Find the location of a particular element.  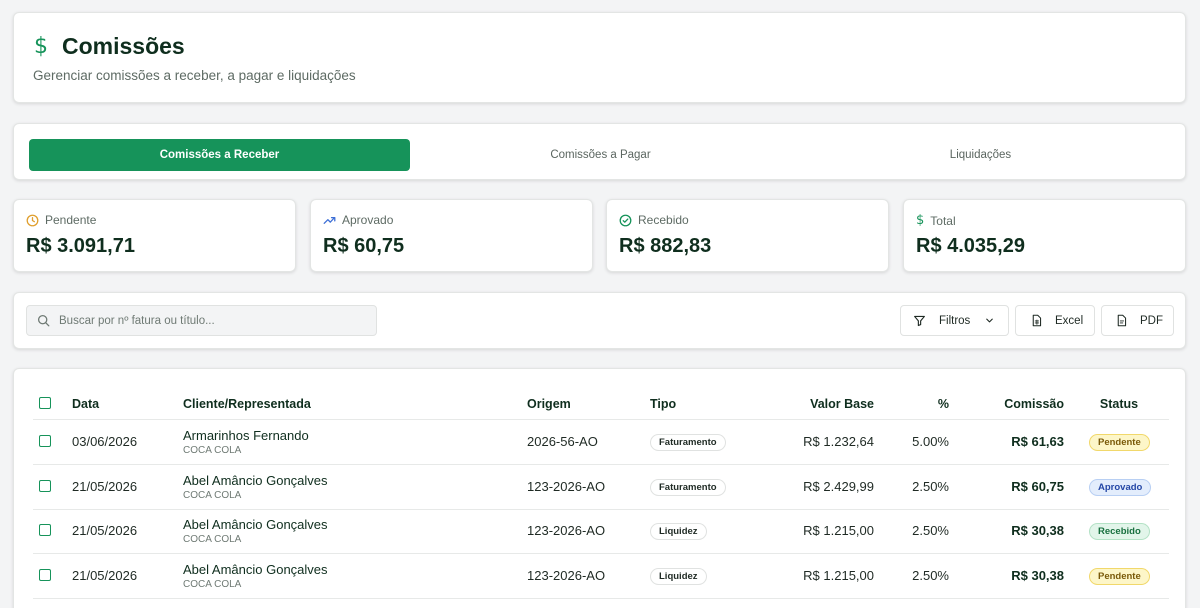

column-header-cliente: Cliente/Representada is located at coordinates (247, 404).